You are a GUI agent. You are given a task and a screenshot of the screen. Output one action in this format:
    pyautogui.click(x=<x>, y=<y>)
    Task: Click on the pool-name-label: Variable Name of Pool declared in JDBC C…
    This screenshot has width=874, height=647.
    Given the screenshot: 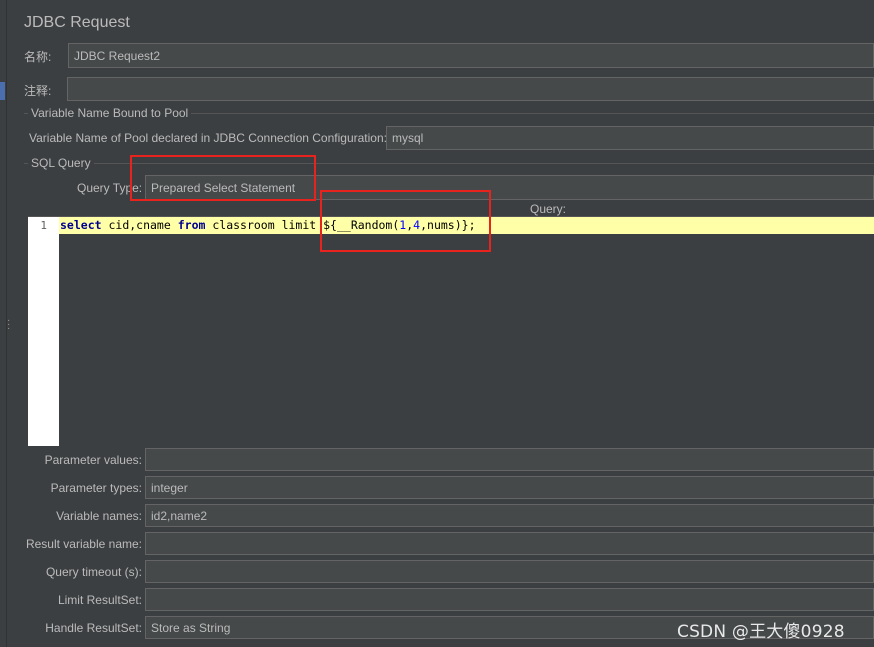 What is the action you would take?
    pyautogui.click(x=208, y=138)
    